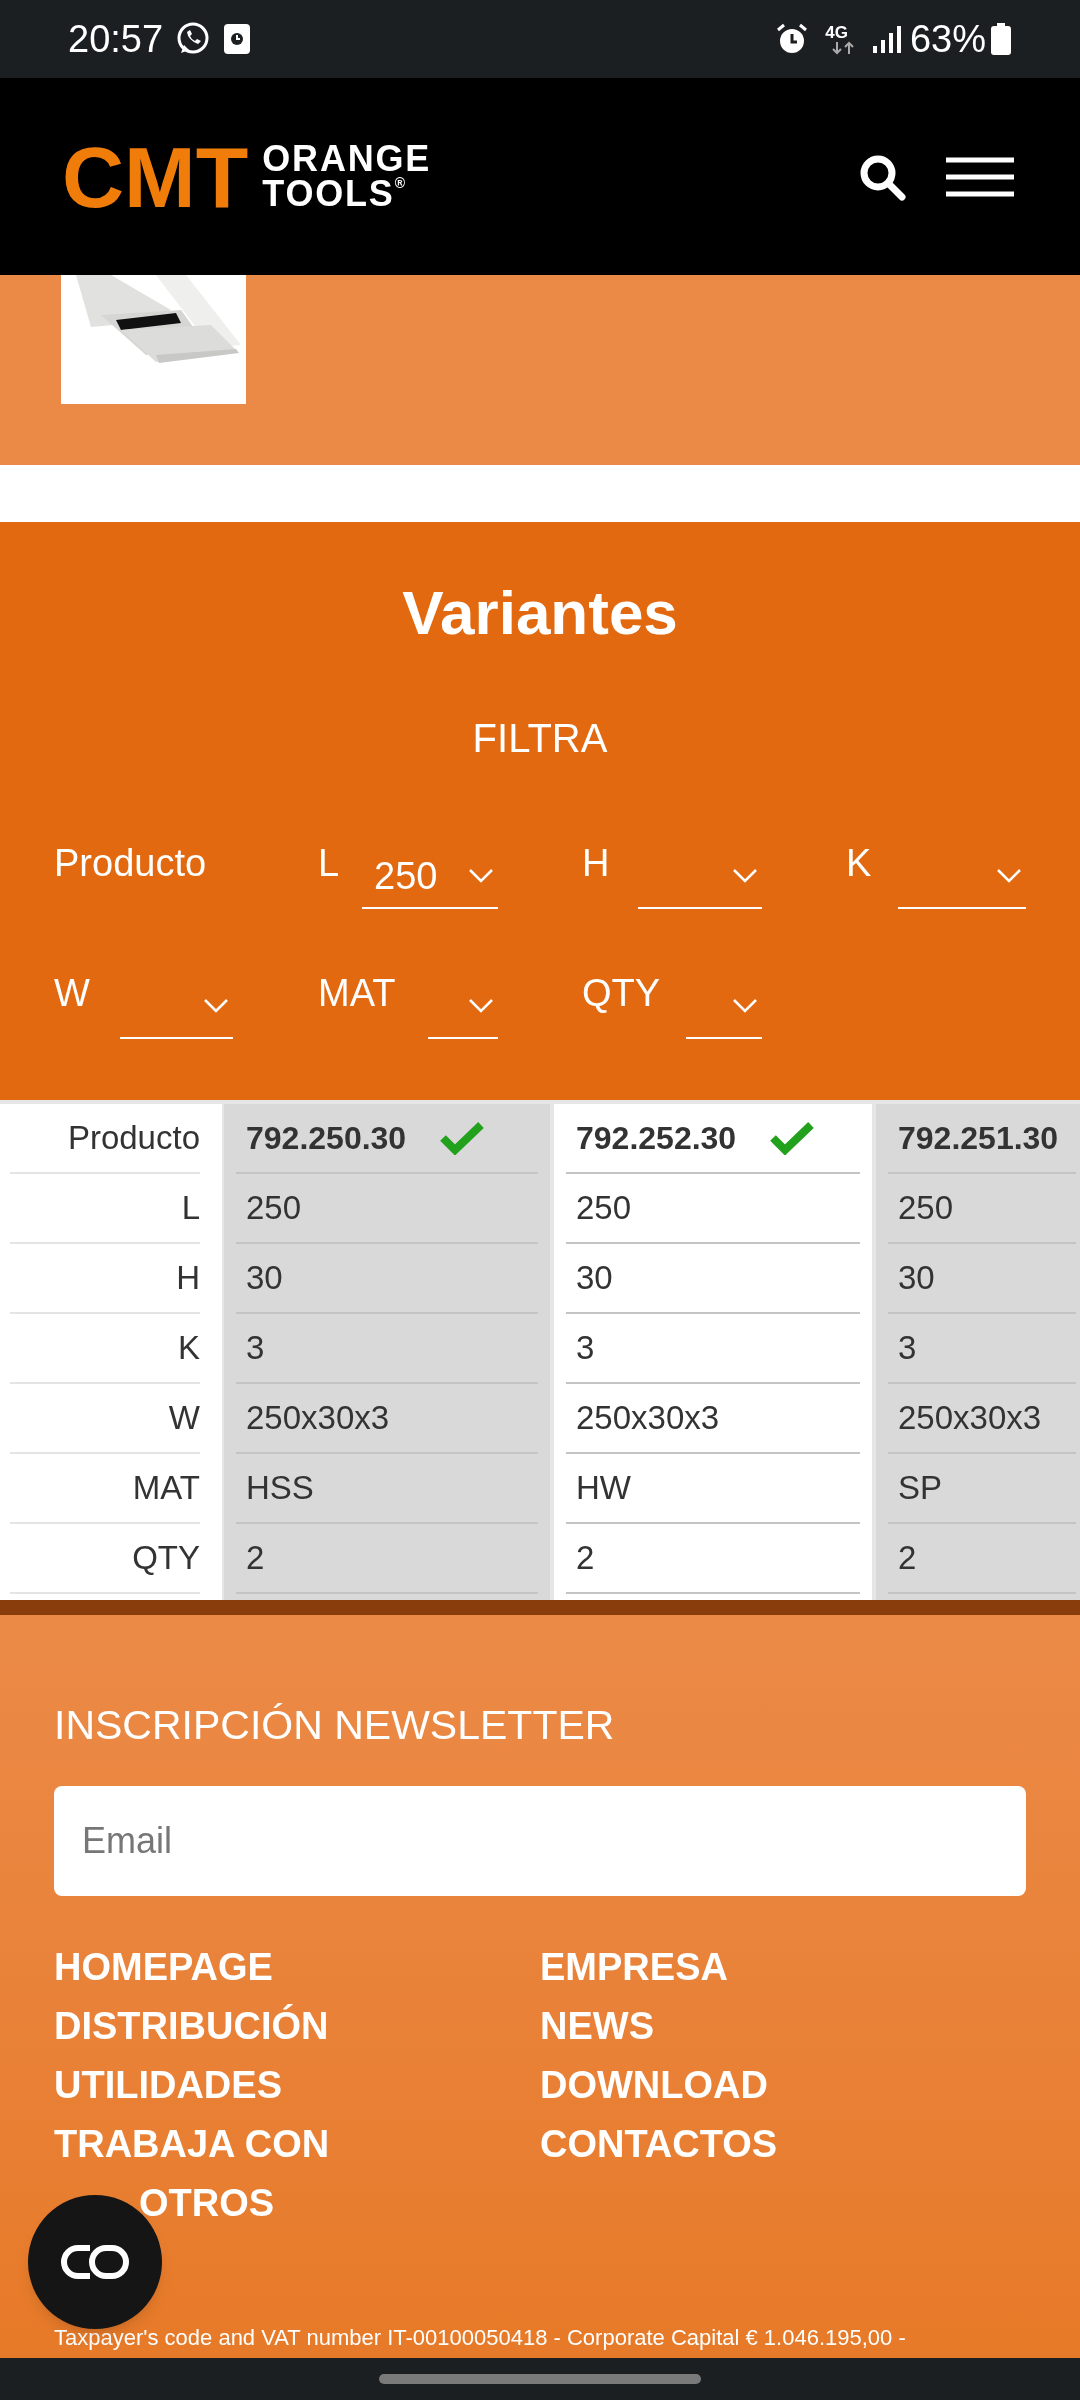 This screenshot has width=1080, height=2400. Describe the element at coordinates (783, 1967) in the screenshot. I see `footer-link: EMPRESA` at that location.